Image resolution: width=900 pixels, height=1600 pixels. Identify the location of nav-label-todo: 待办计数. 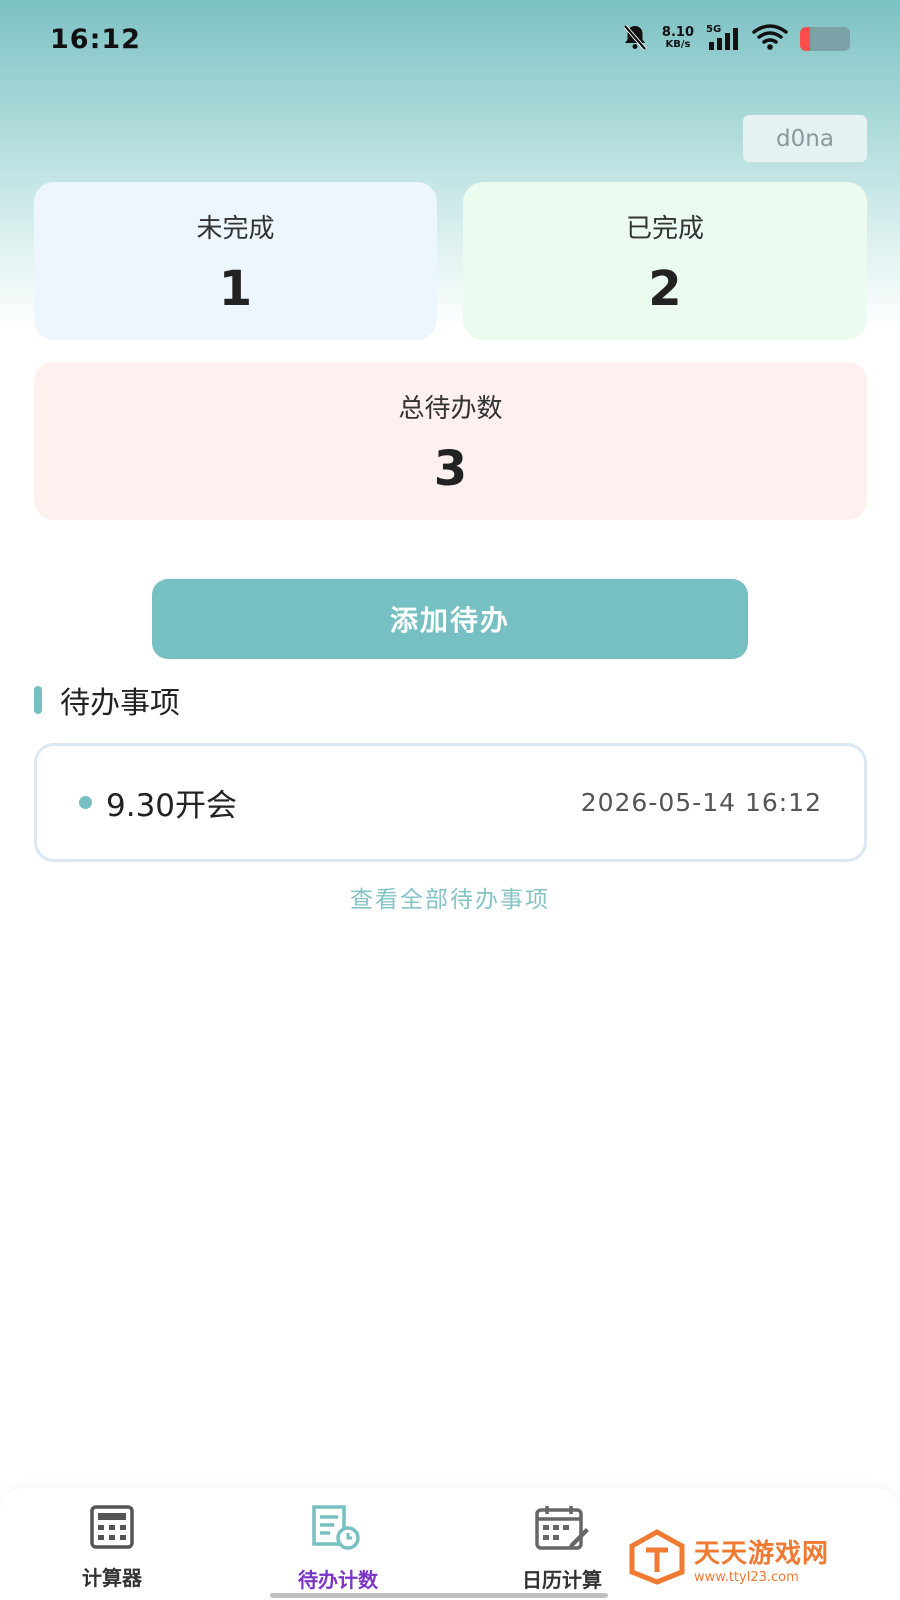
(338, 1580).